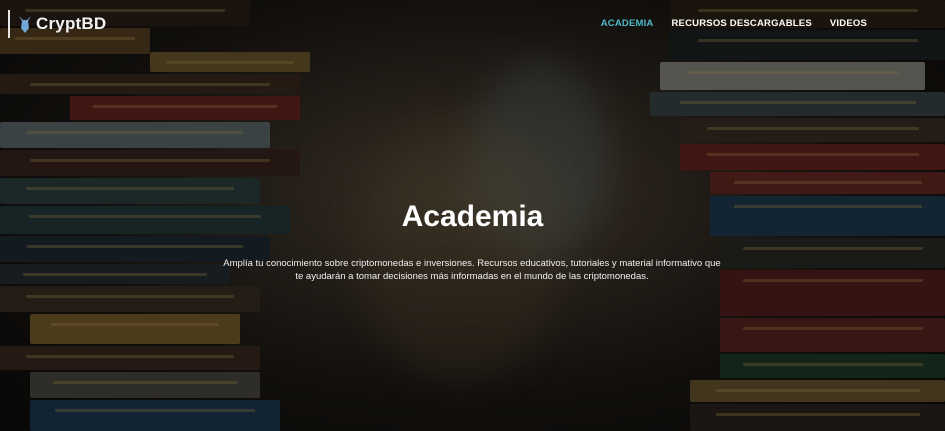 This screenshot has height=431, width=945. Describe the element at coordinates (71, 23) in the screenshot. I see `brand-name: CryptBD` at that location.